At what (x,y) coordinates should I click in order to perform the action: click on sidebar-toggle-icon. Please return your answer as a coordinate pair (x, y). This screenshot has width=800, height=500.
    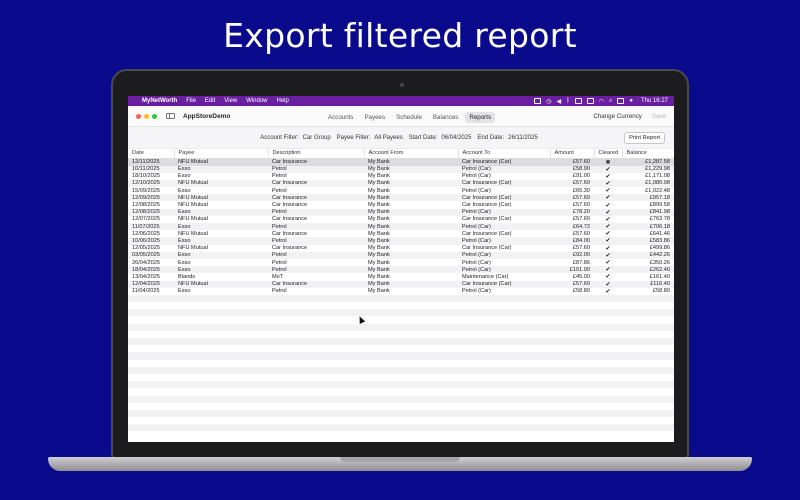
    Looking at the image, I should click on (170, 116).